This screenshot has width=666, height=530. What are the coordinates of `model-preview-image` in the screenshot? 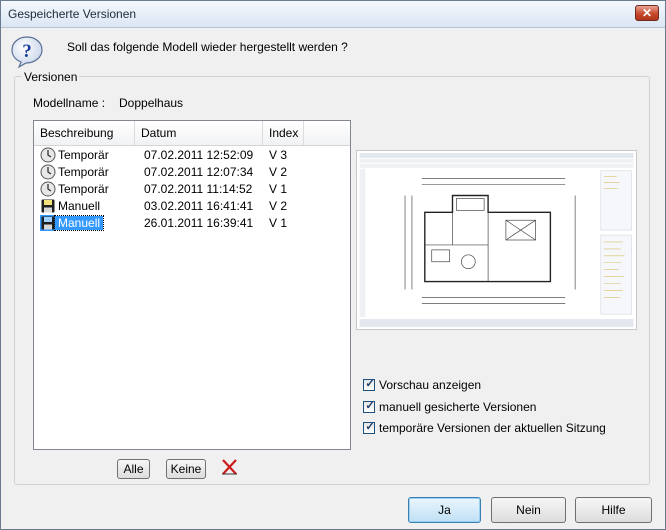 It's located at (496, 240).